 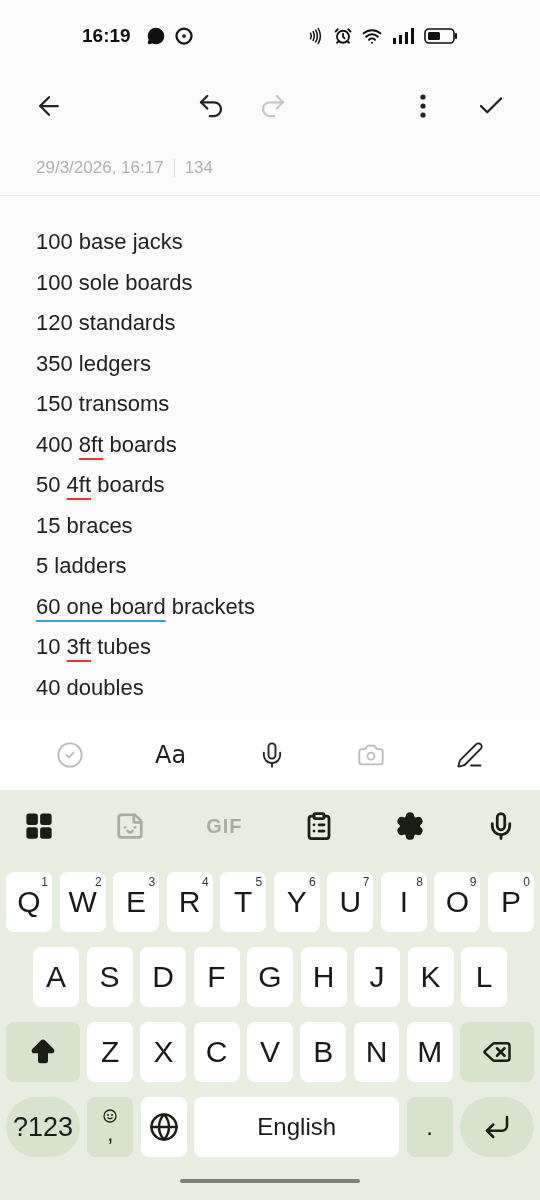 I want to click on globe-icon, so click(x=163, y=1127).